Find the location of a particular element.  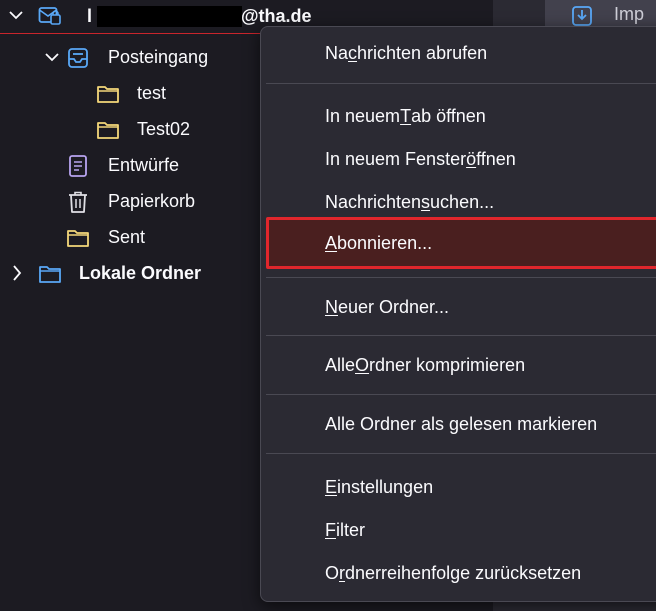

mail-account-icon is located at coordinates (50, 18).